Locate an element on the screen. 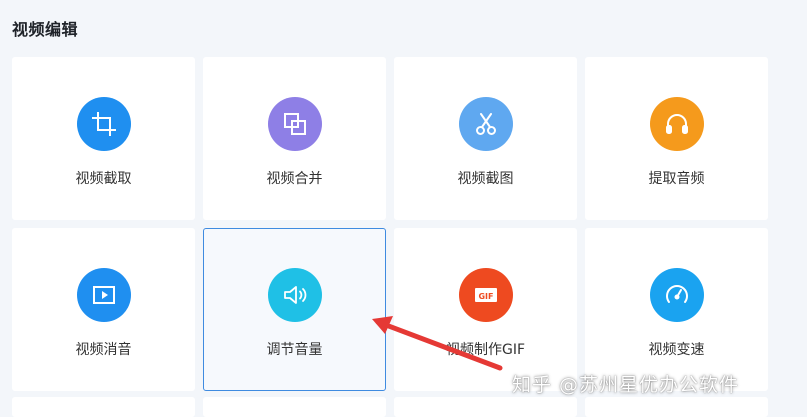 Image resolution: width=807 pixels, height=417 pixels. tool-card-video-screenshot: 视频截图 is located at coordinates (485, 138).